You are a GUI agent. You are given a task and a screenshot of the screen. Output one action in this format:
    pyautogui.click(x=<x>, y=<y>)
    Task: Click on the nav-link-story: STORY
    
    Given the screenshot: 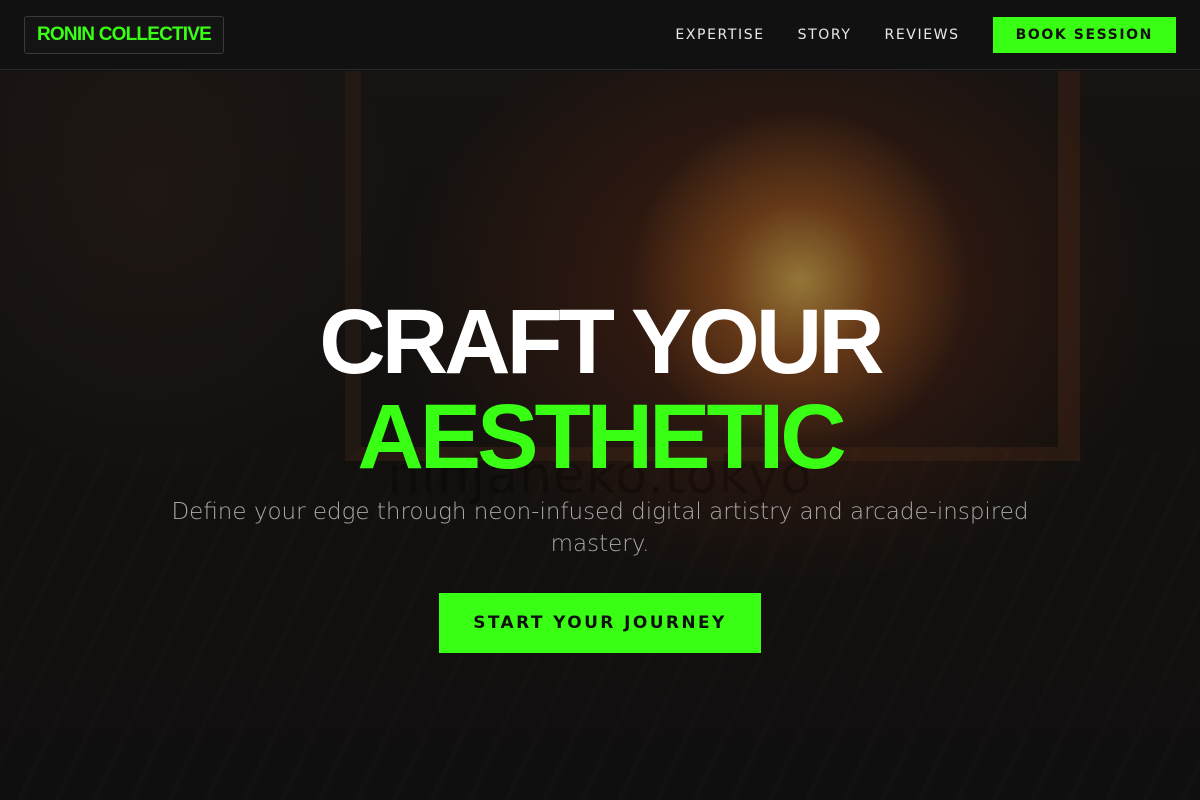 What is the action you would take?
    pyautogui.click(x=825, y=35)
    